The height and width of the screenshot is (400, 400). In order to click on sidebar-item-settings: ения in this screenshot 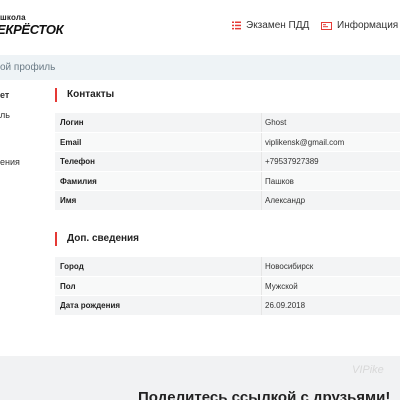, I will do `click(10, 162)`.